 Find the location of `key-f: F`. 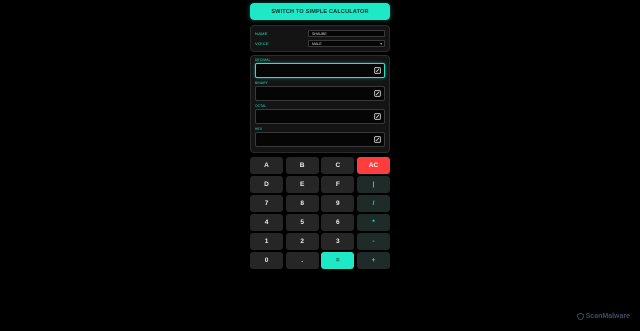

key-f: F is located at coordinates (338, 184).